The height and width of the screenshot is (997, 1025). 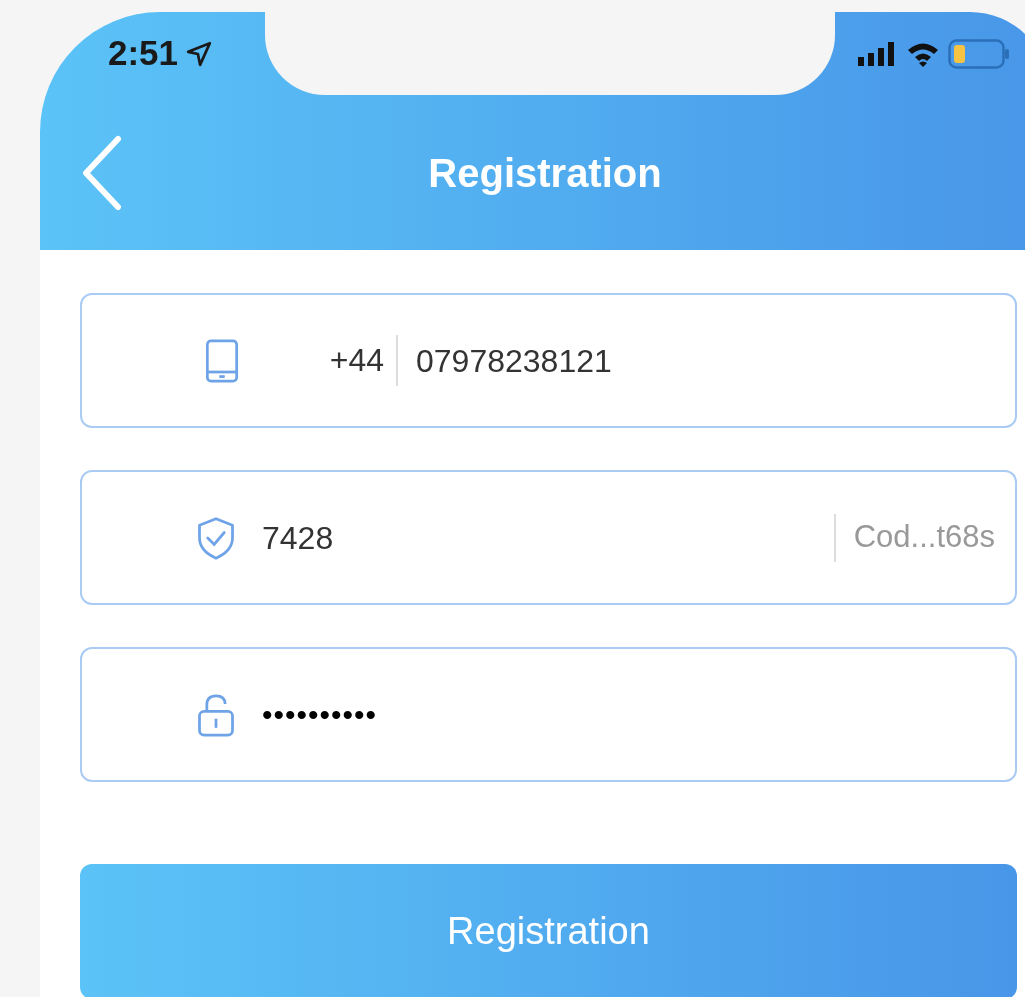 What do you see at coordinates (298, 538) in the screenshot?
I see `field-value: 7428` at bounding box center [298, 538].